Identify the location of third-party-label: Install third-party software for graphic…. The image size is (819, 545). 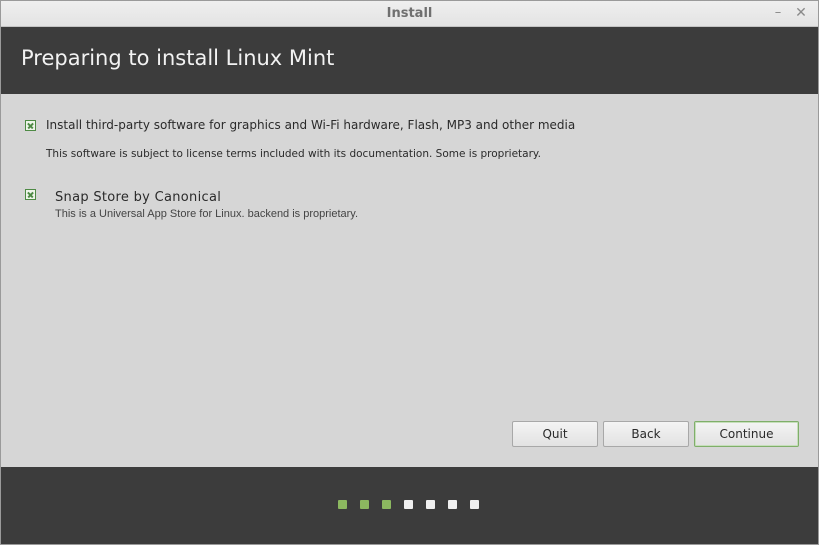
(310, 125).